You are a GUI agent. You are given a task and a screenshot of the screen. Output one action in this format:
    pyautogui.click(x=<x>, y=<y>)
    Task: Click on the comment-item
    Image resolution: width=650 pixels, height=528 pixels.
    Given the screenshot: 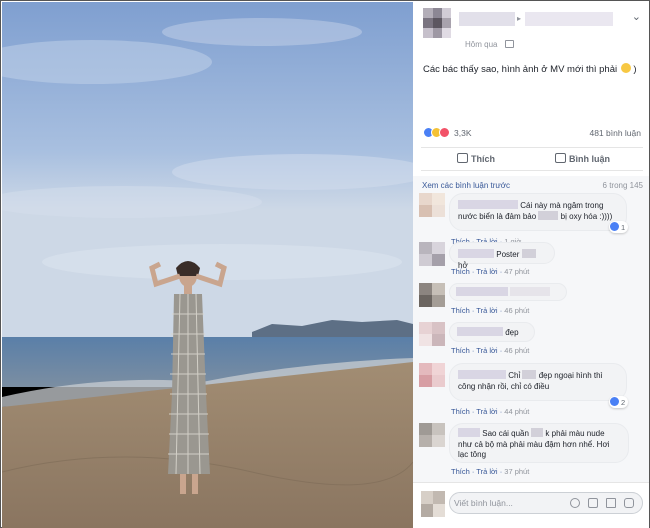 What is the action you would take?
    pyautogui.click(x=531, y=295)
    